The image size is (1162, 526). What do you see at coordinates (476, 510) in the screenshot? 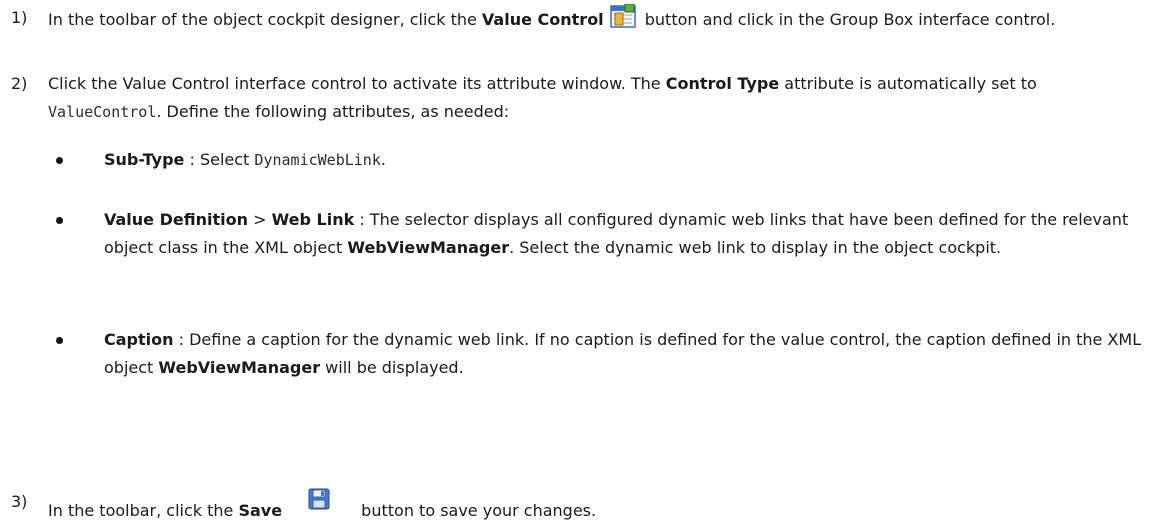
I see `step-text-part: button to save your changes.` at bounding box center [476, 510].